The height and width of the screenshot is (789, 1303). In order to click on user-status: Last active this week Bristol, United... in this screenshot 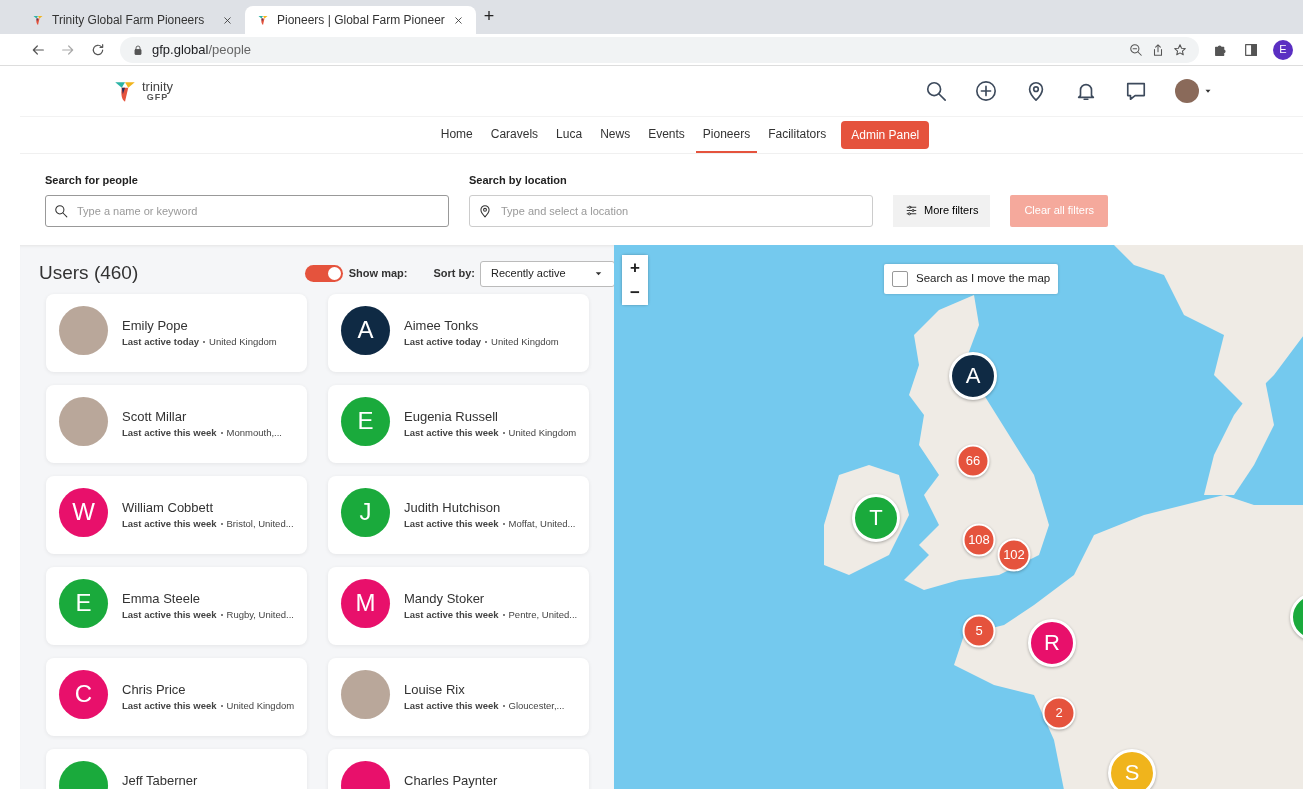, I will do `click(208, 524)`.